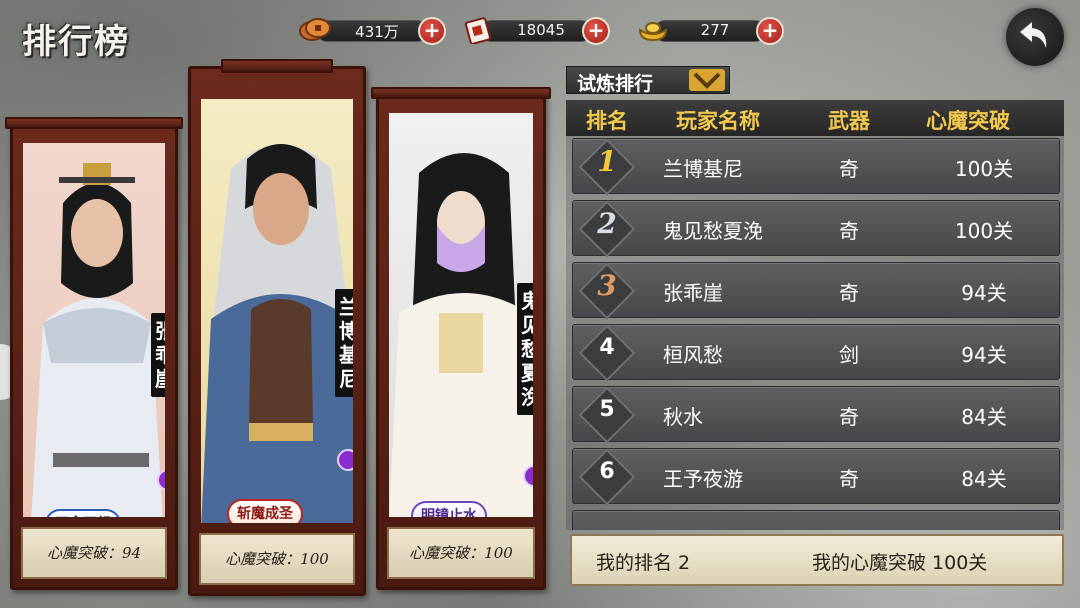  What do you see at coordinates (849, 355) in the screenshot?
I see `player-weapon: 剑` at bounding box center [849, 355].